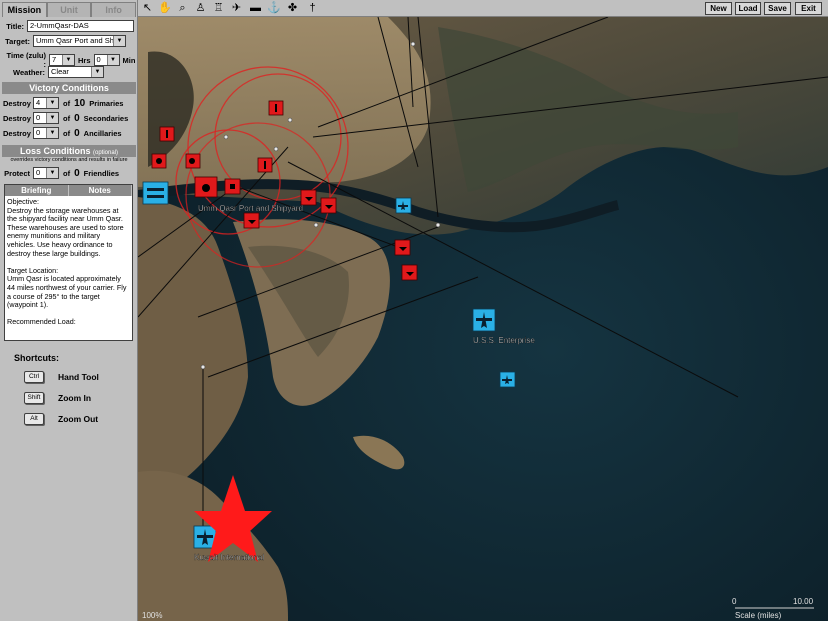 The width and height of the screenshot is (828, 621). I want to click on magnifier-icon: ⌕, so click(182, 8).